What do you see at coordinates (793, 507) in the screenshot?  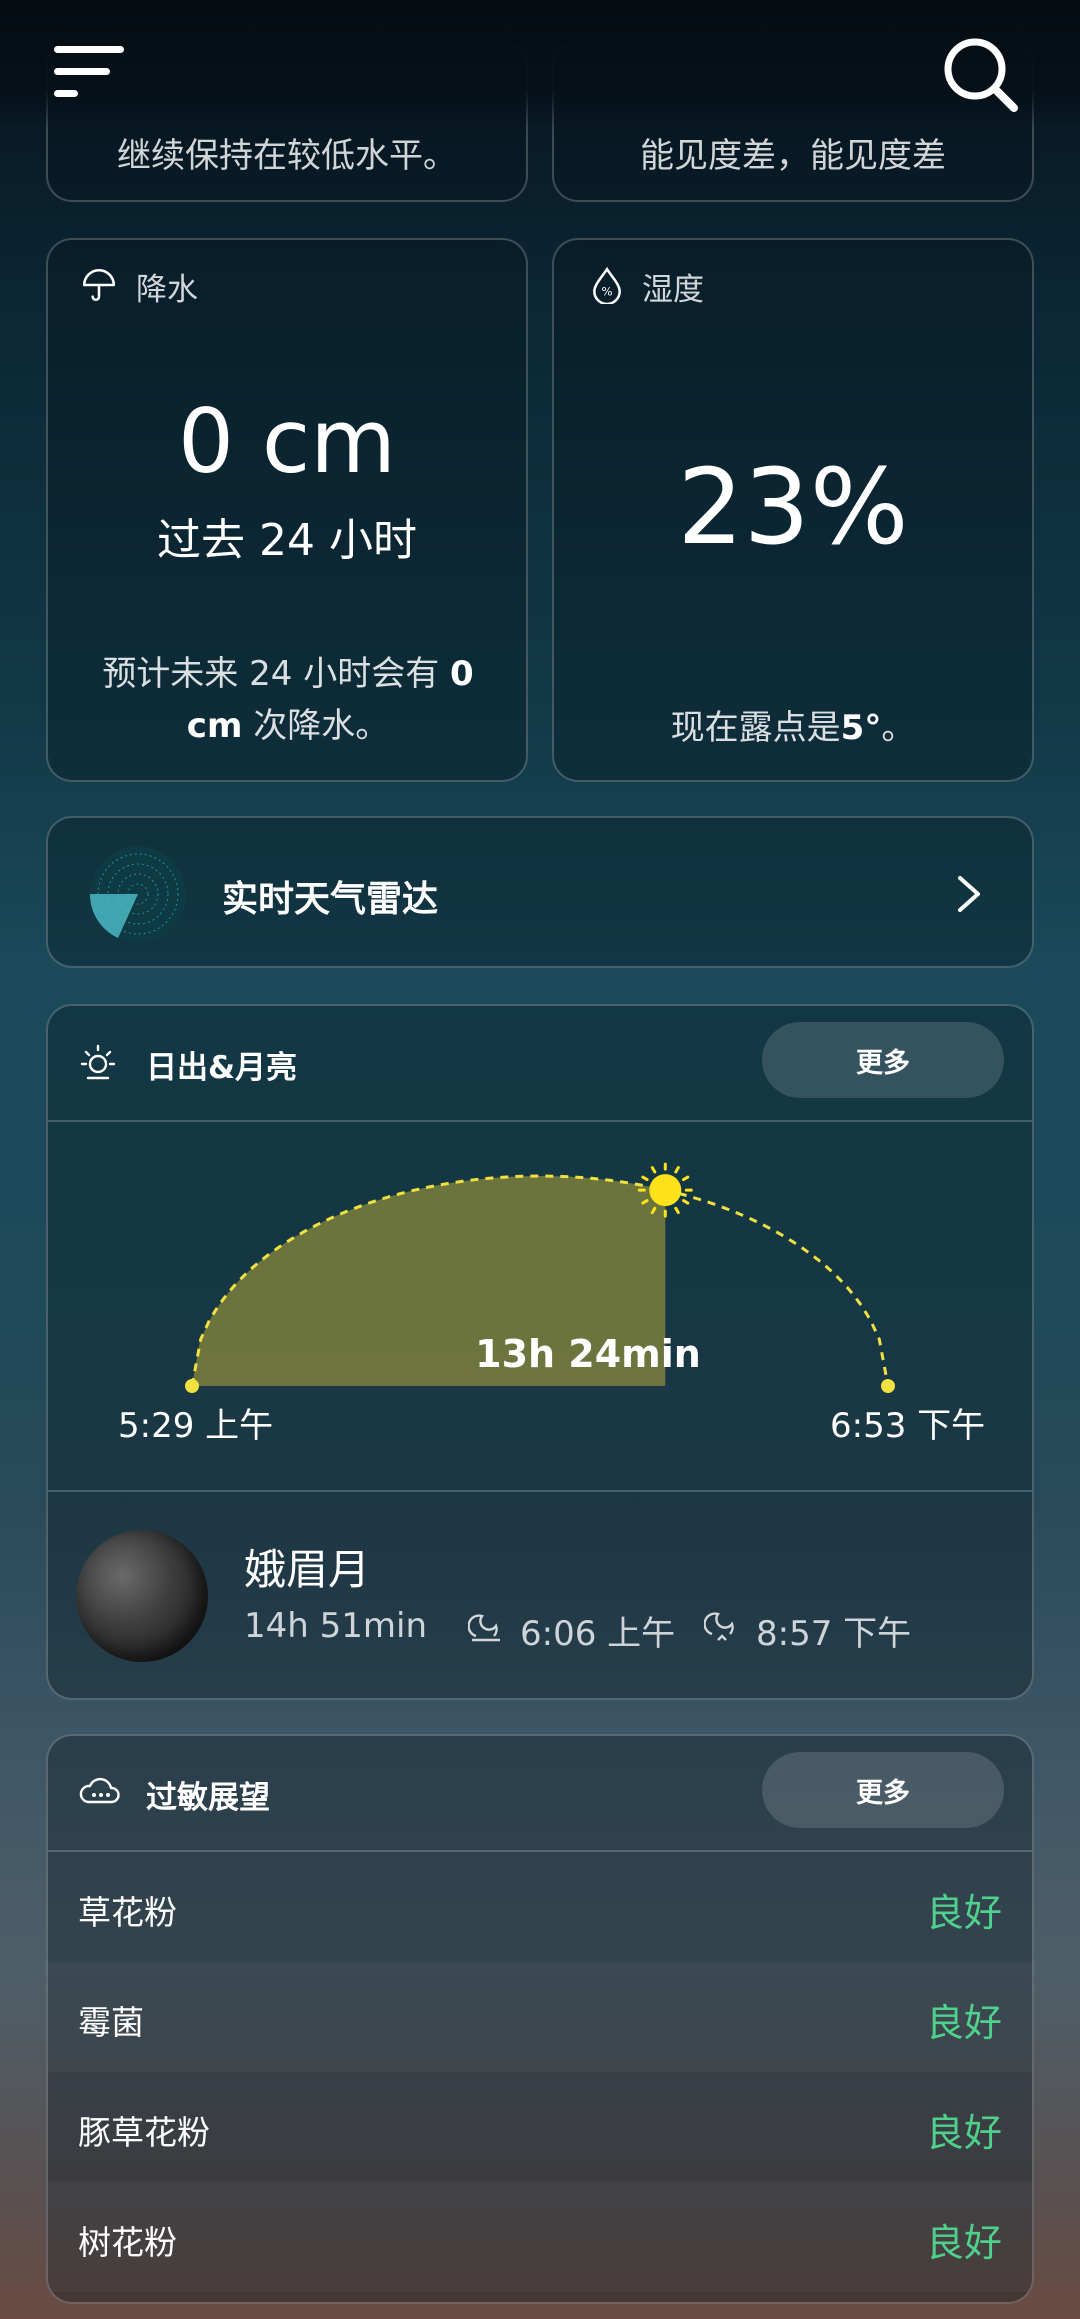 I see `humidity-value: 23%` at bounding box center [793, 507].